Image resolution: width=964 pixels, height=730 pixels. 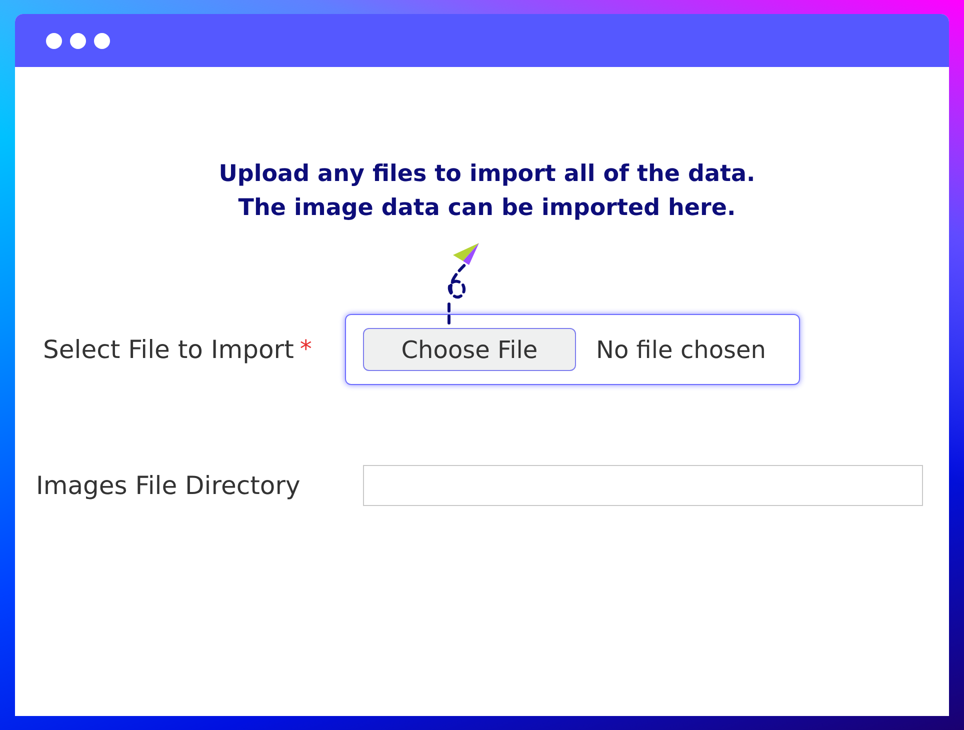 I want to click on hint-text: The image data can be imported here., so click(x=487, y=208).